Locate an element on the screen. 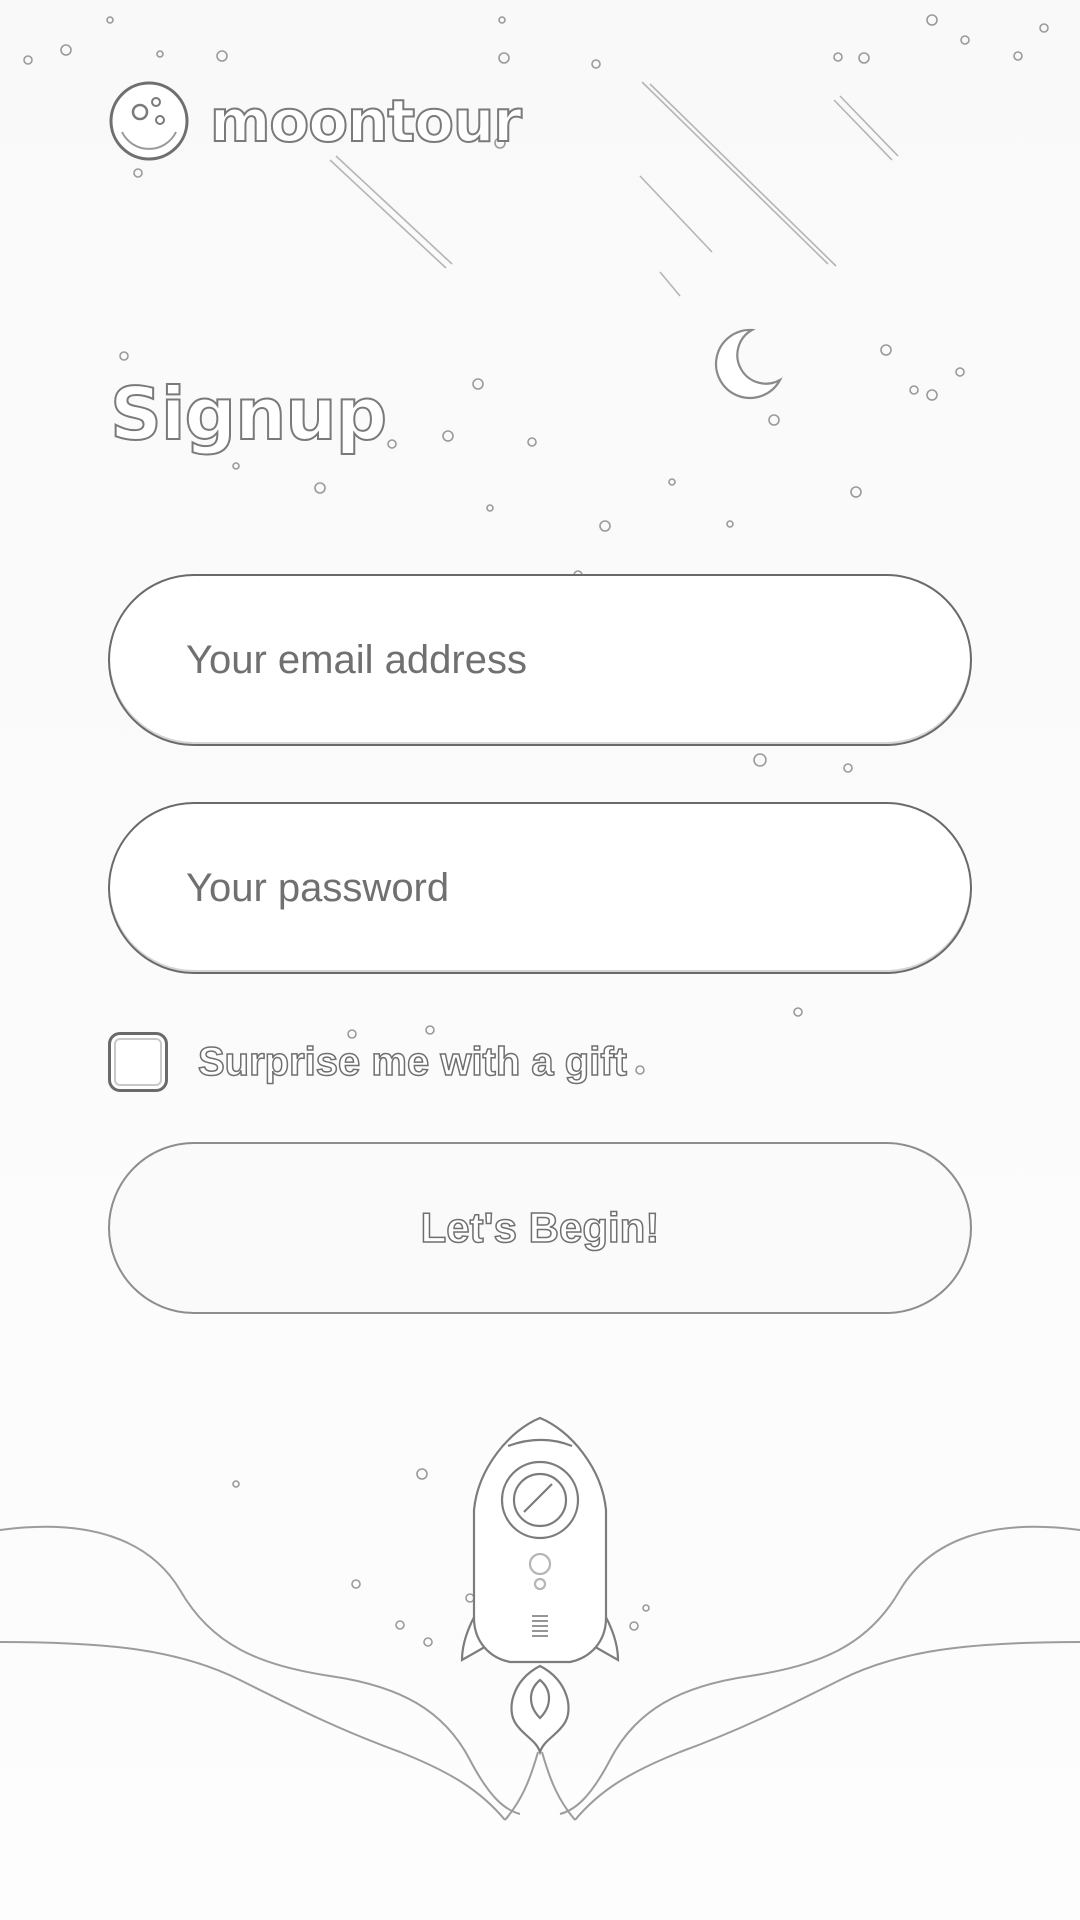  moon-logo-icon is located at coordinates (149, 121).